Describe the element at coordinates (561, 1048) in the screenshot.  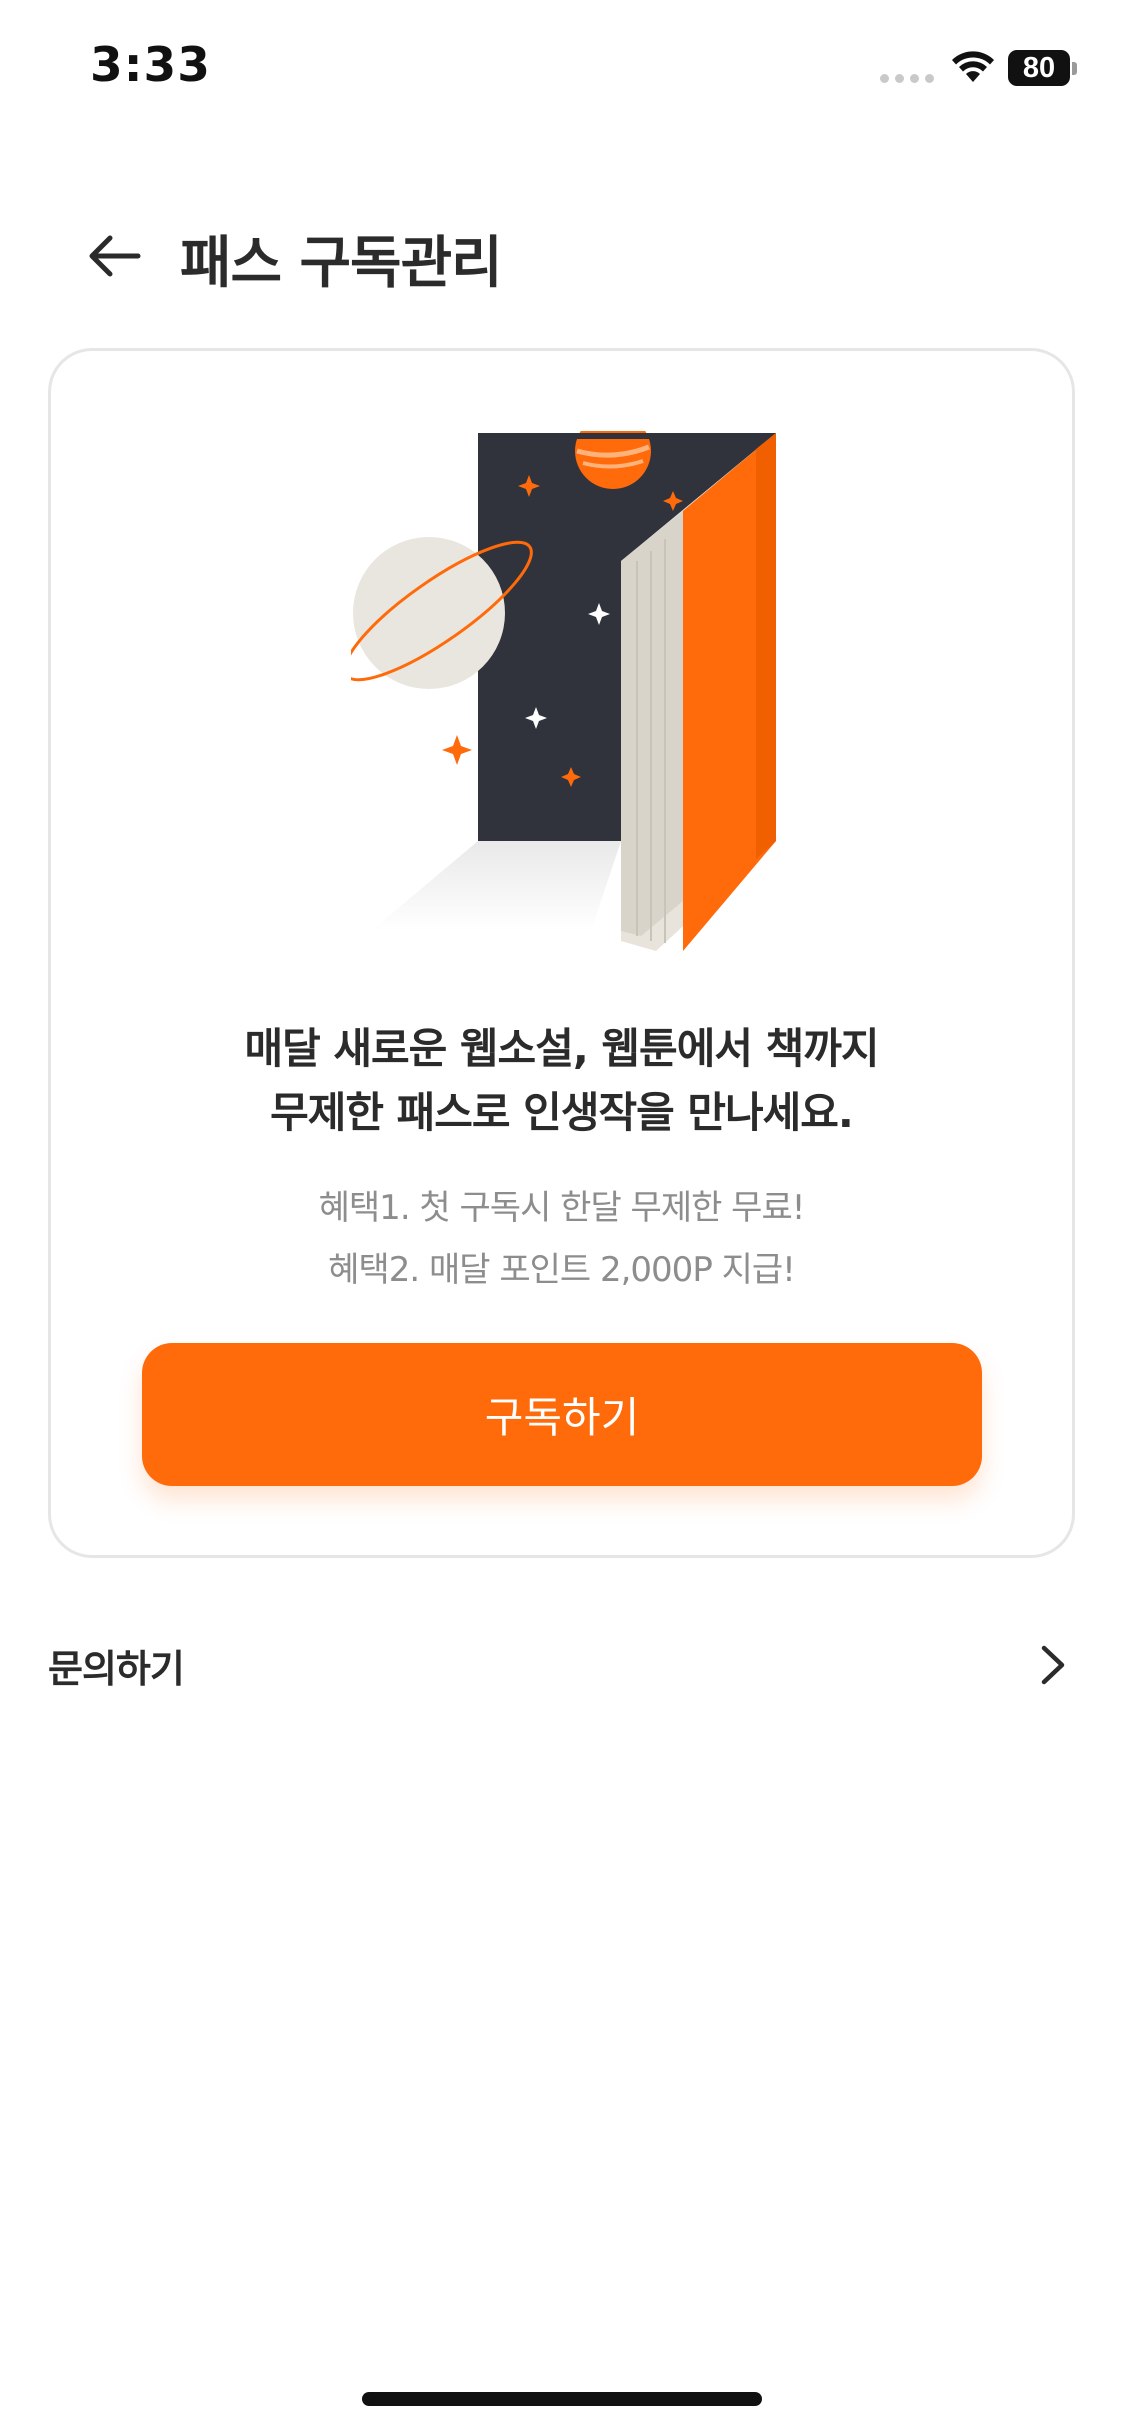
I see `headline-line-1: 매달 새로운 웹소설, 웹툰에서 책까지` at that location.